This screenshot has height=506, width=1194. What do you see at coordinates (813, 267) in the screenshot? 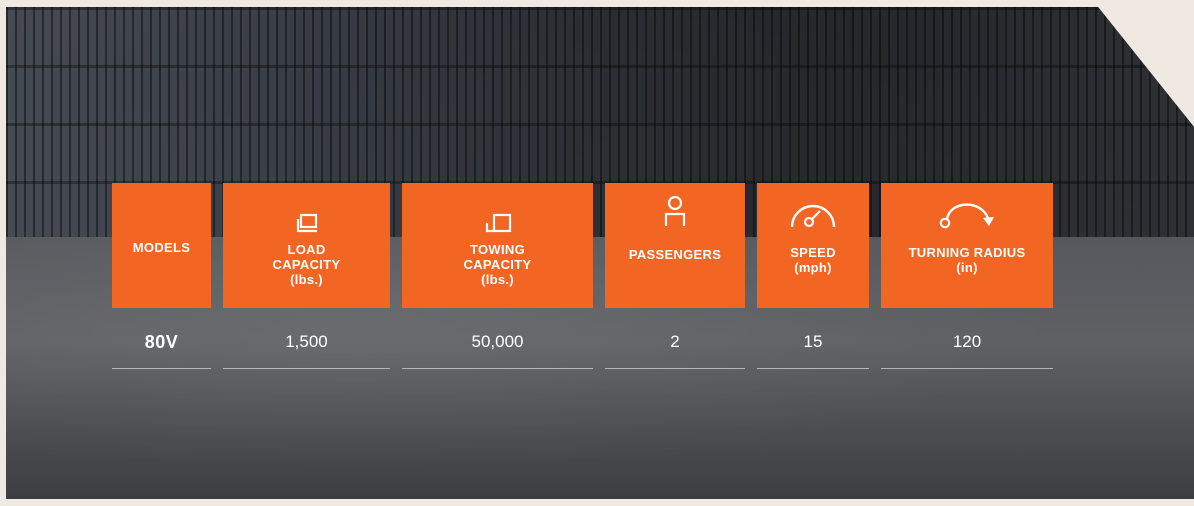
I see `speed-unit: (mph)` at bounding box center [813, 267].